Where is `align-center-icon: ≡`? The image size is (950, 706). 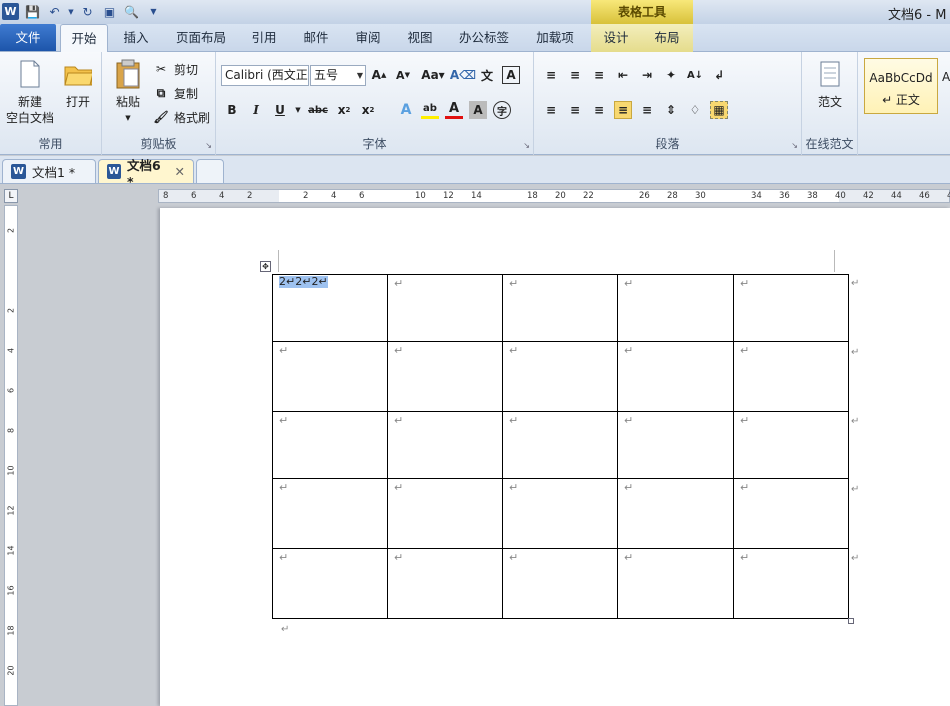
align-center-icon: ≡ is located at coordinates (575, 110).